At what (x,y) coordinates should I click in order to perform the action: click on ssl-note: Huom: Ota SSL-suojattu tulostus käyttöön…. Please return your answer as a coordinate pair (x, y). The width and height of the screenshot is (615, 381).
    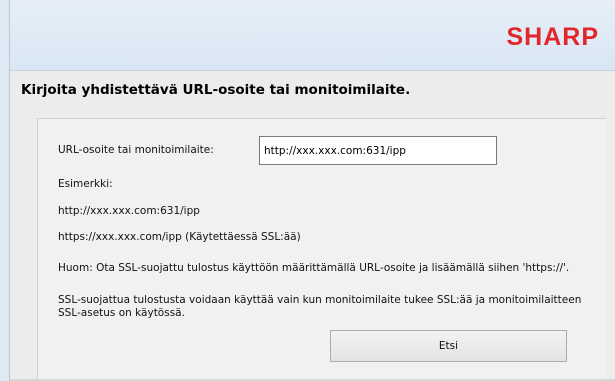
    Looking at the image, I should click on (314, 268).